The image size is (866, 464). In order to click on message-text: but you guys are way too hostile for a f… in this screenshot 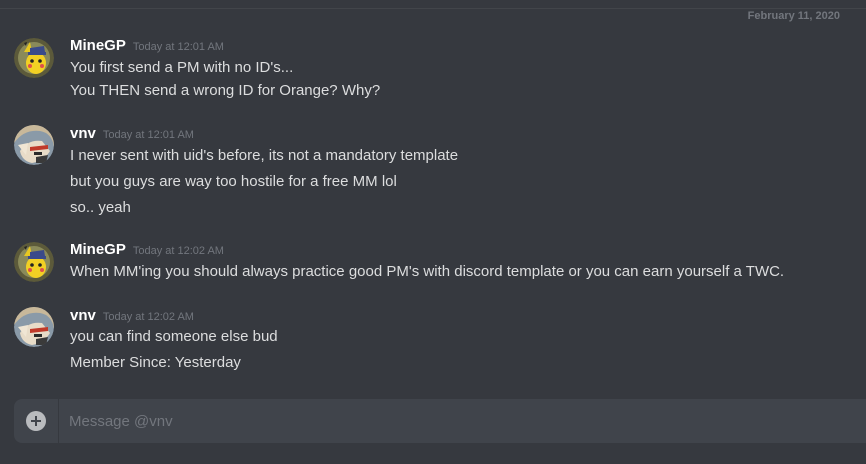, I will do `click(233, 181)`.